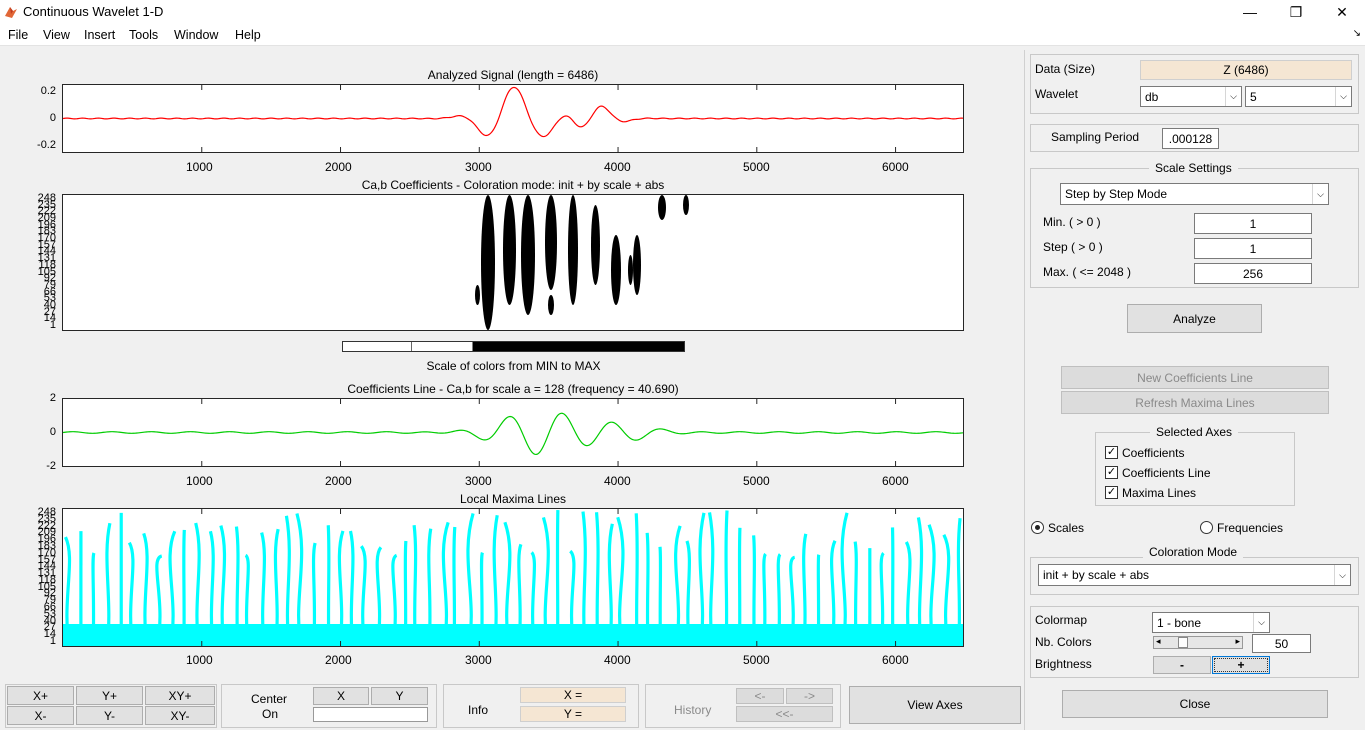 The width and height of the screenshot is (1365, 730). What do you see at coordinates (513, 75) in the screenshot?
I see `signal-plot-title: Analyzed Signal (length = 6486)` at bounding box center [513, 75].